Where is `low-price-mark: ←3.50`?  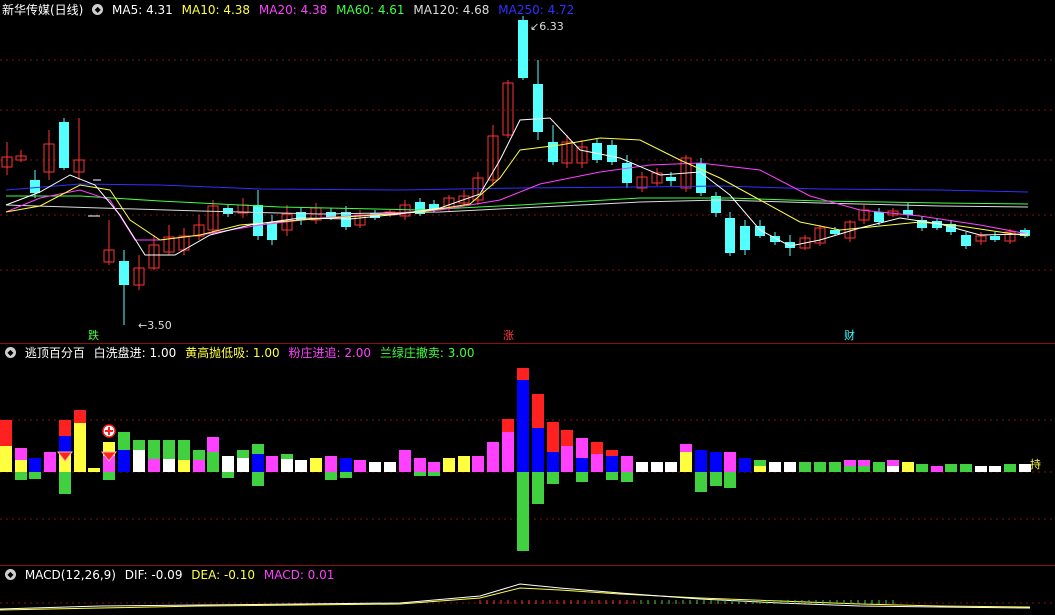
low-price-mark: ←3.50 is located at coordinates (155, 325).